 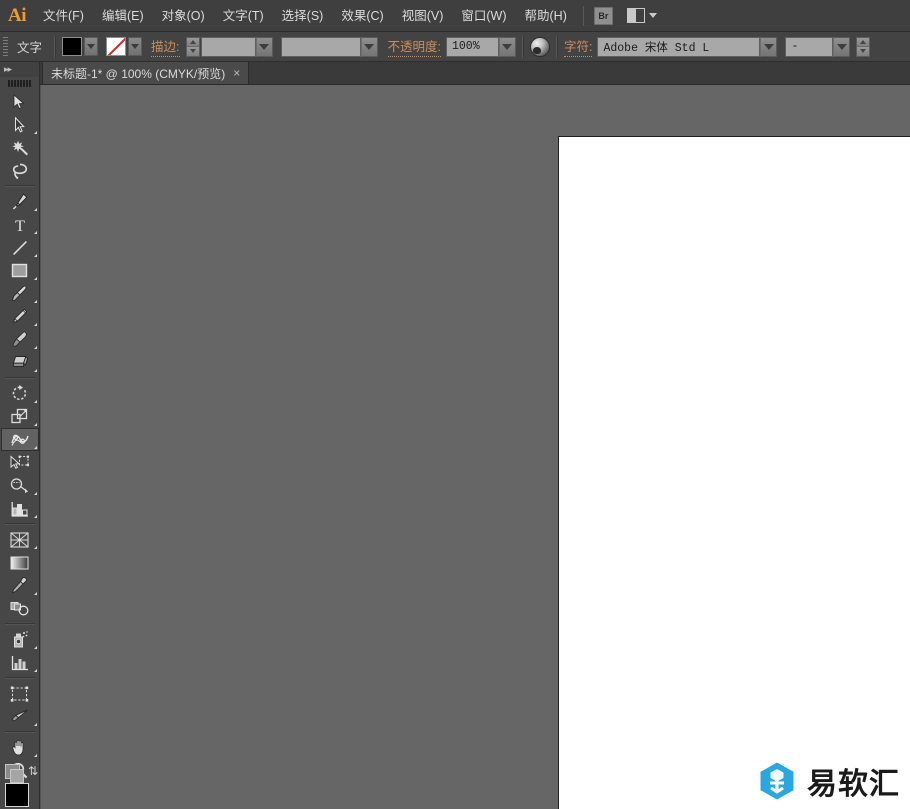 What do you see at coordinates (33, 771) in the screenshot?
I see `swap-fill-stroke-icon: ⇅` at bounding box center [33, 771].